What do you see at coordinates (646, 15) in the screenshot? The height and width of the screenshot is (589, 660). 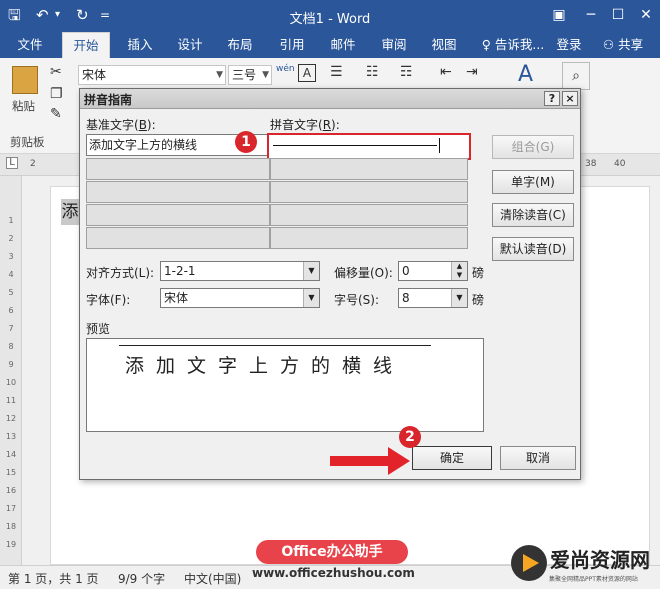 I see `close-button: ✕` at bounding box center [646, 15].